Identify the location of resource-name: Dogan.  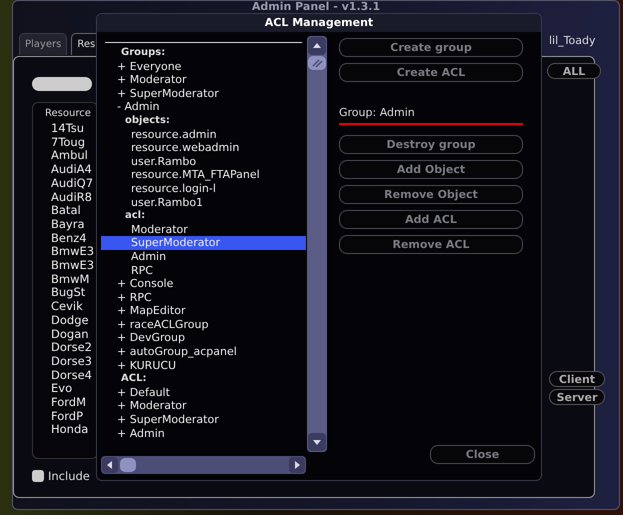
(65, 335).